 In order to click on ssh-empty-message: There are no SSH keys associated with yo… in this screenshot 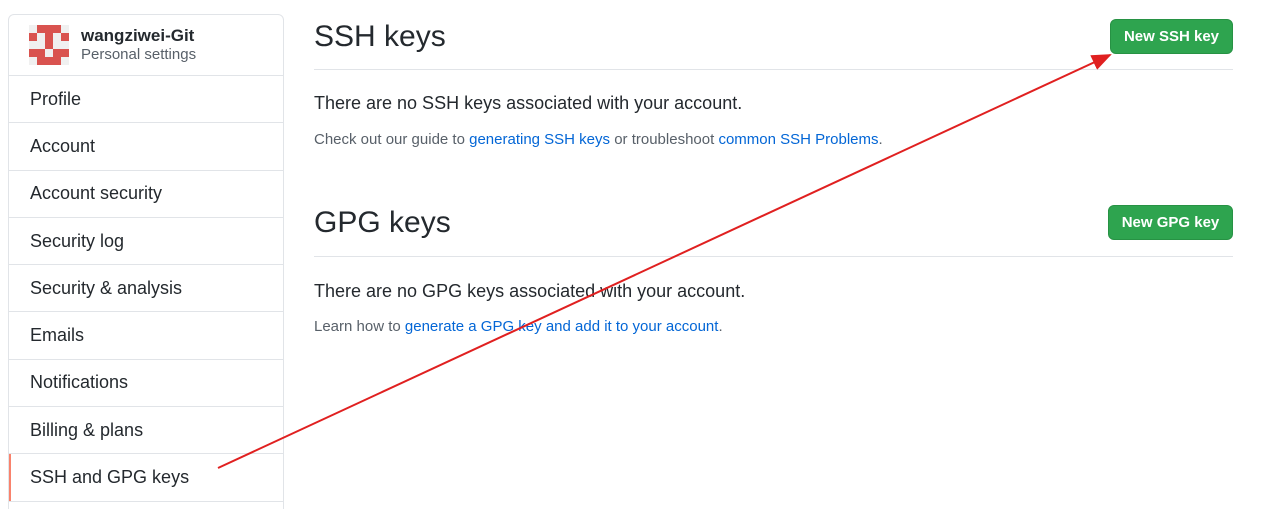, I will do `click(528, 103)`.